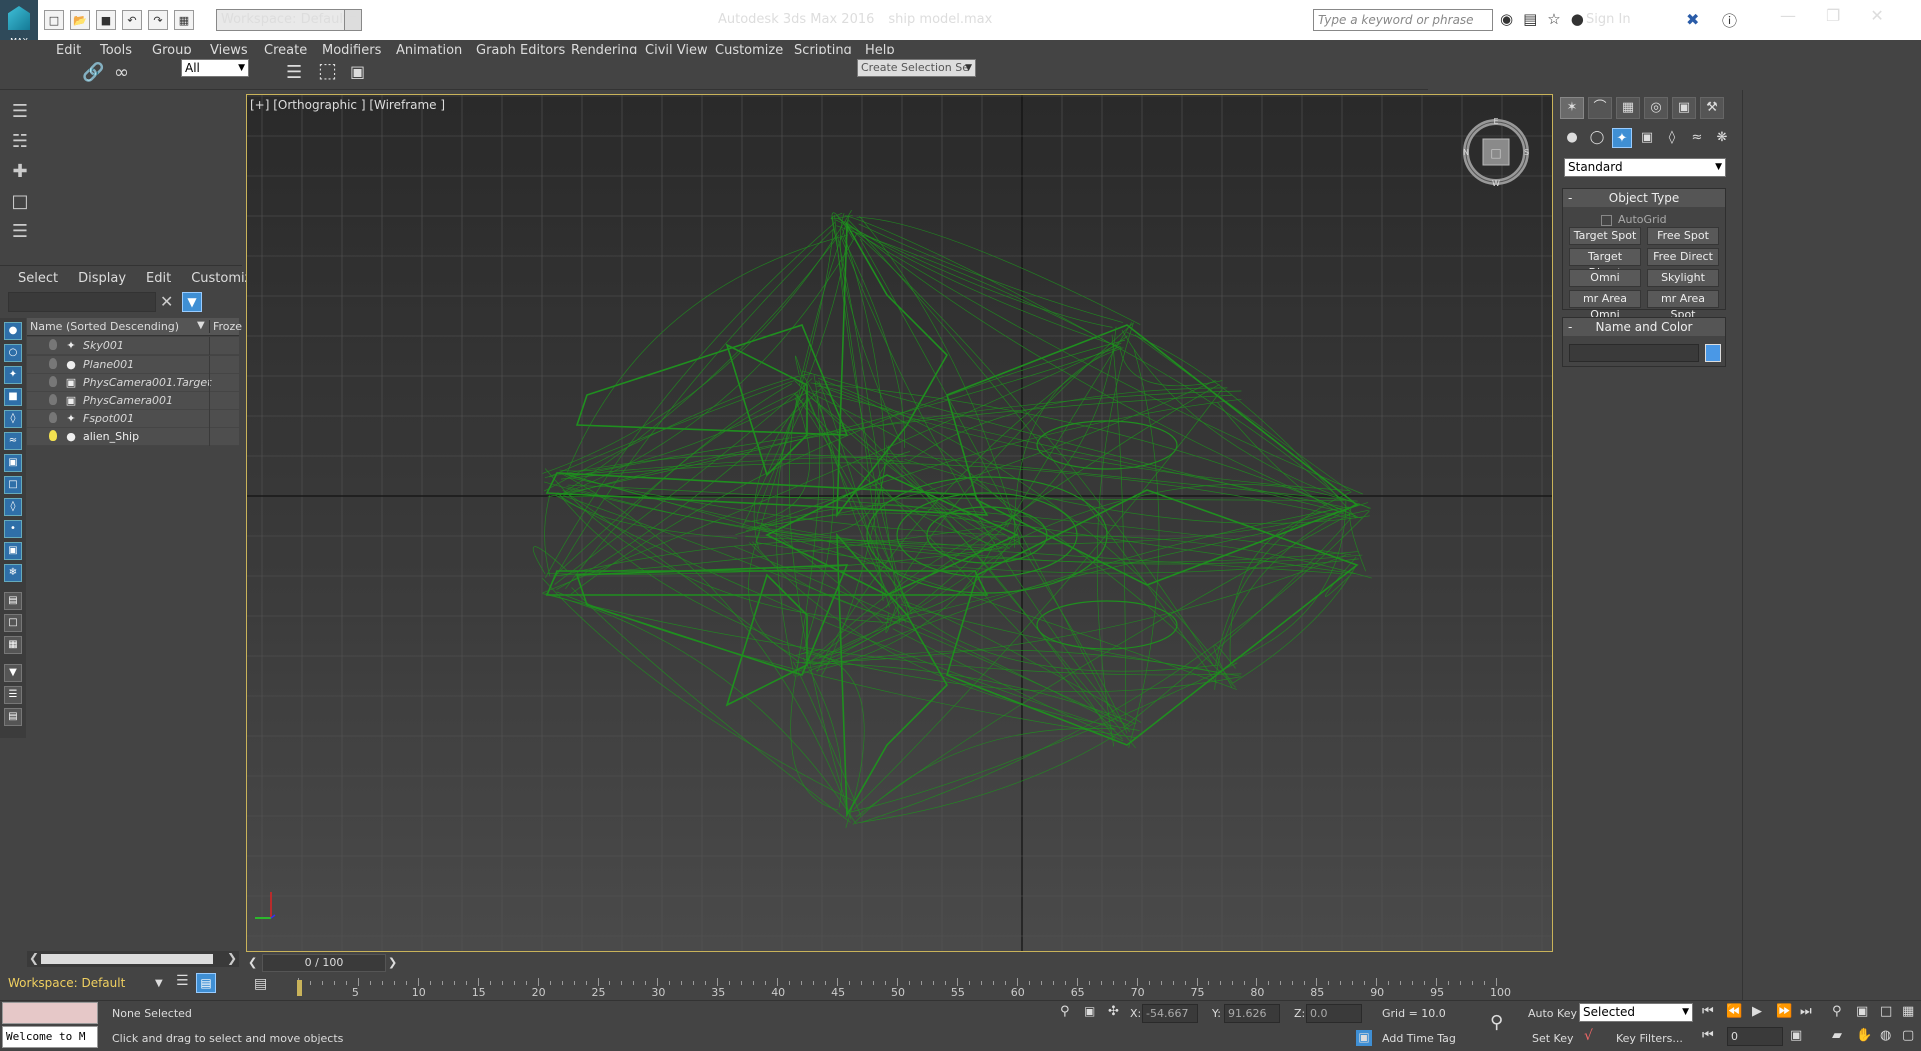 The image size is (1921, 1051). What do you see at coordinates (38, 278) in the screenshot?
I see `explorer-menu-select: Select` at bounding box center [38, 278].